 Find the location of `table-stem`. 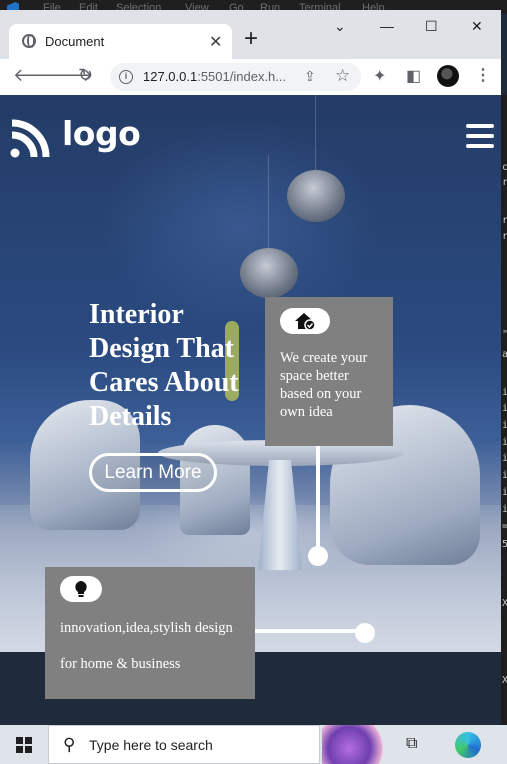

table-stem is located at coordinates (280, 515).